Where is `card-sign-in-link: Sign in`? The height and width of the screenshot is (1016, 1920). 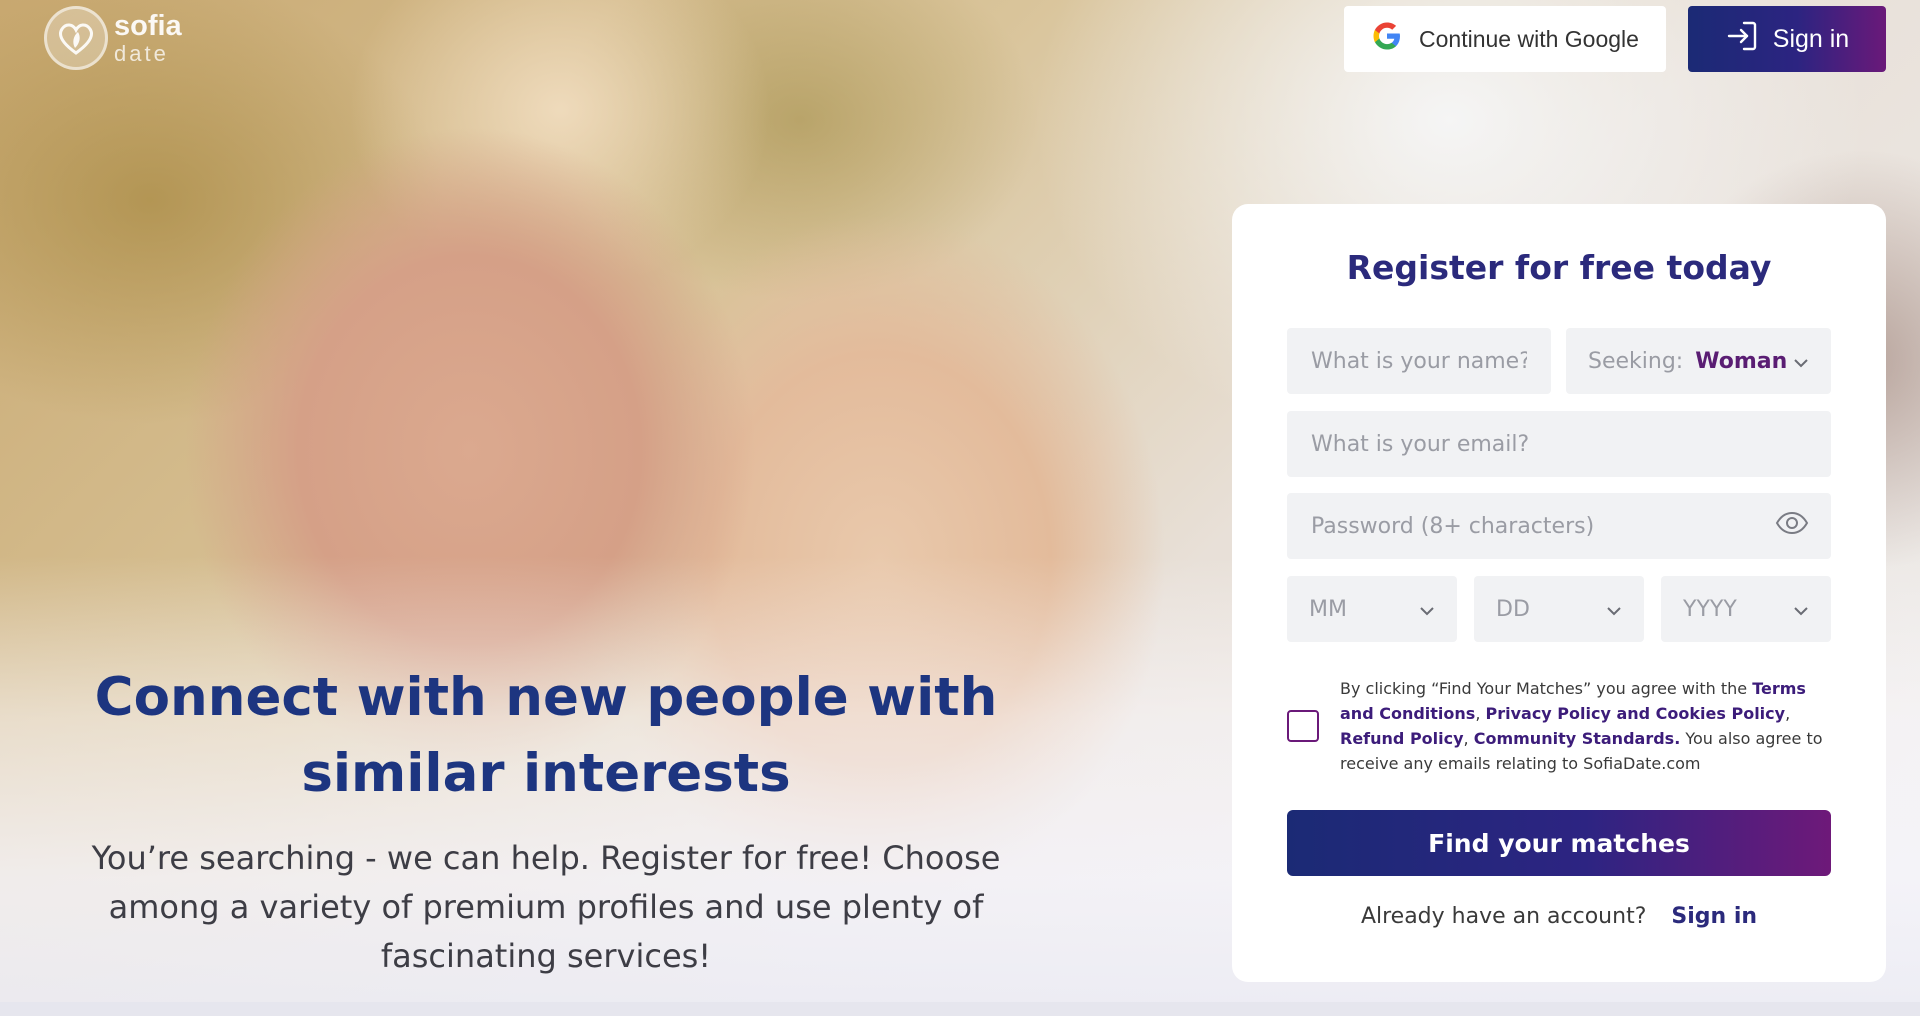 card-sign-in-link: Sign in is located at coordinates (1714, 916).